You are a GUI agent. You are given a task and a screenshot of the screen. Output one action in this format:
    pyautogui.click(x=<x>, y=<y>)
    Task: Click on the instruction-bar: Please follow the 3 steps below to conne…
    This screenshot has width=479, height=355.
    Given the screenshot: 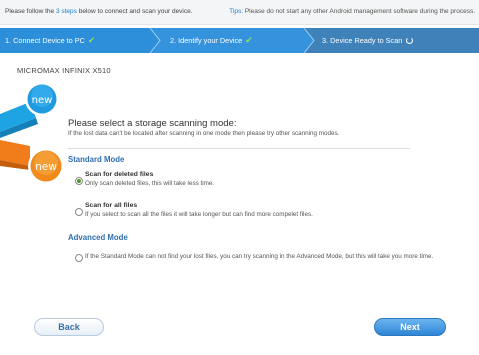 What is the action you would take?
    pyautogui.click(x=239, y=12)
    